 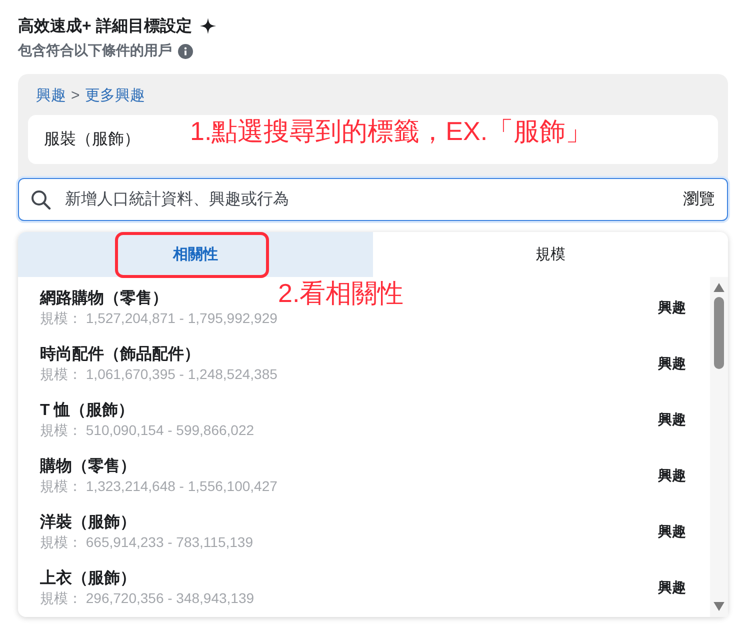 I want to click on audience-size: 規模： 296,720,356 - 348,943,139, so click(x=147, y=599).